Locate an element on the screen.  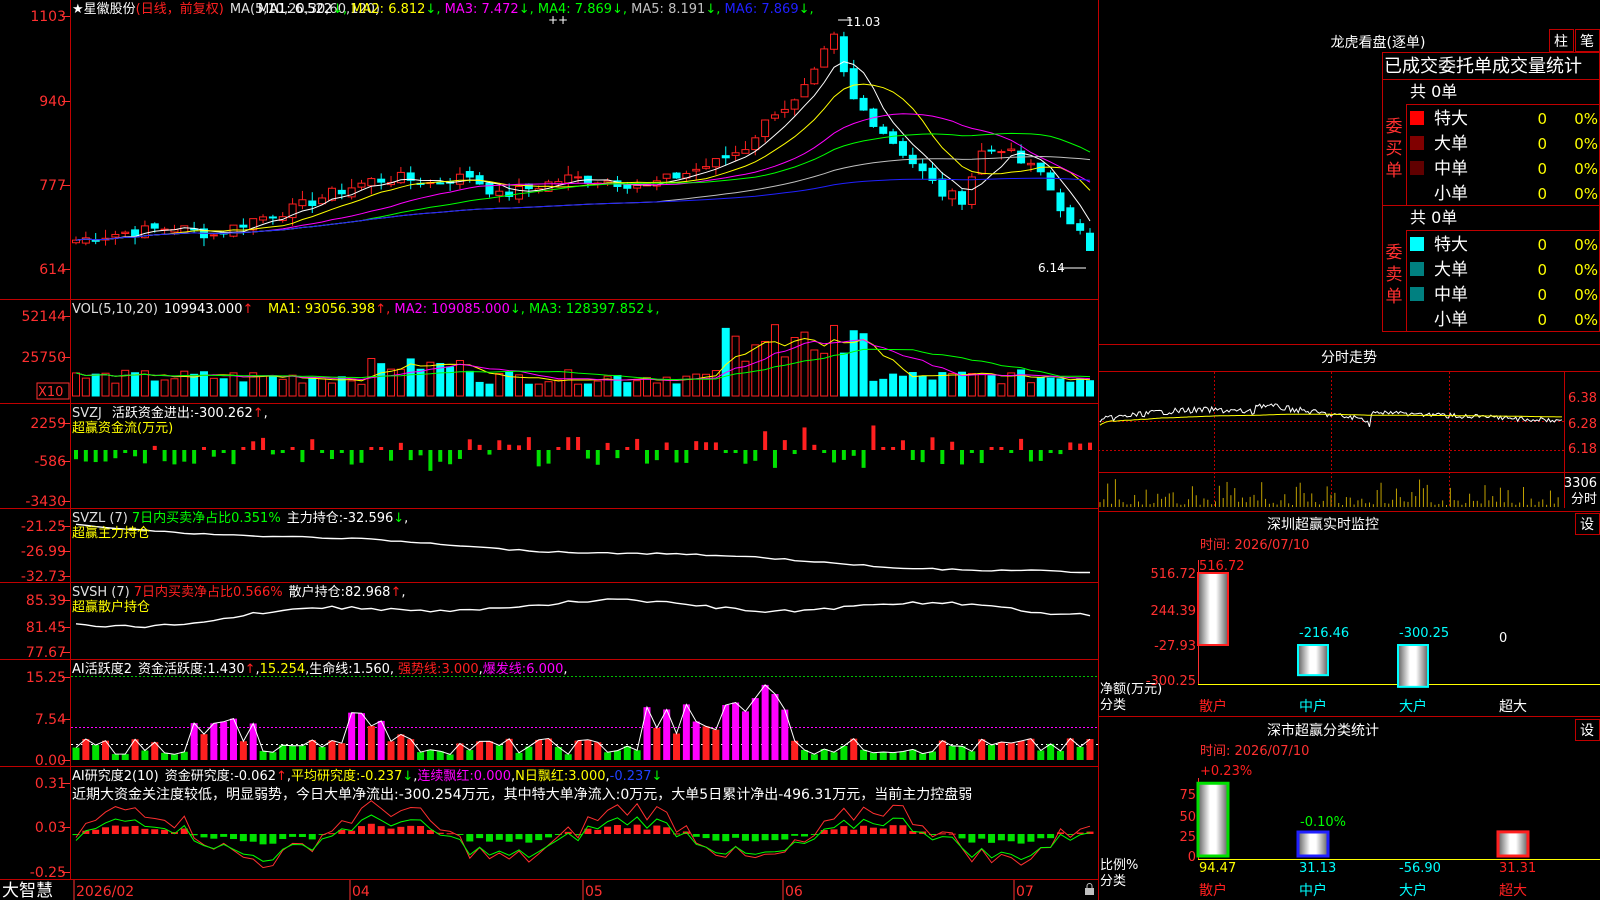
svg-text: 笔 is located at coordinates (1587, 42).